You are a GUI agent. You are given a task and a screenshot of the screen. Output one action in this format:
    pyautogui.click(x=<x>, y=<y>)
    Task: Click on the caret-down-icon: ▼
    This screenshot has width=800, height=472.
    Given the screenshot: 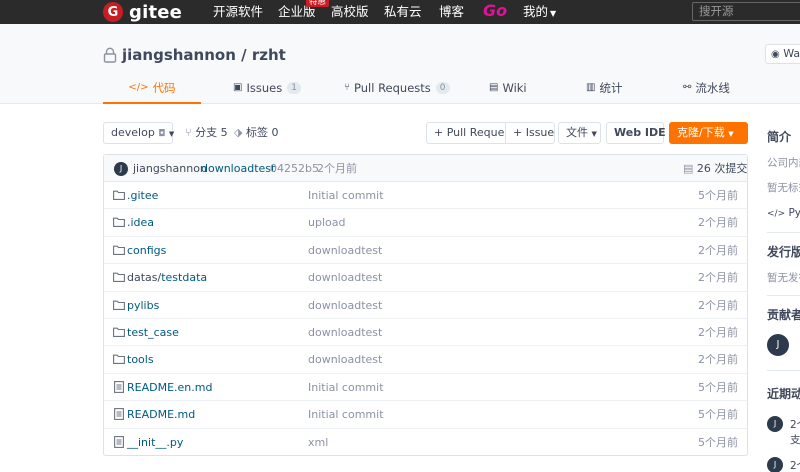 What is the action you would take?
    pyautogui.click(x=553, y=13)
    